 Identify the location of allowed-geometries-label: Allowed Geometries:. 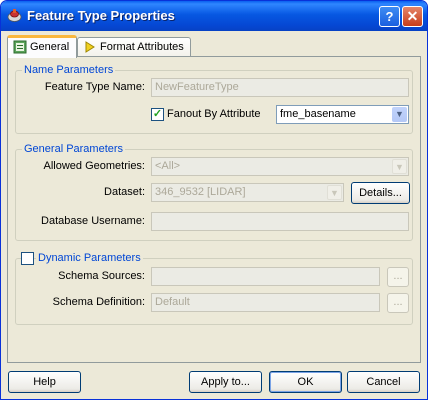
(94, 166).